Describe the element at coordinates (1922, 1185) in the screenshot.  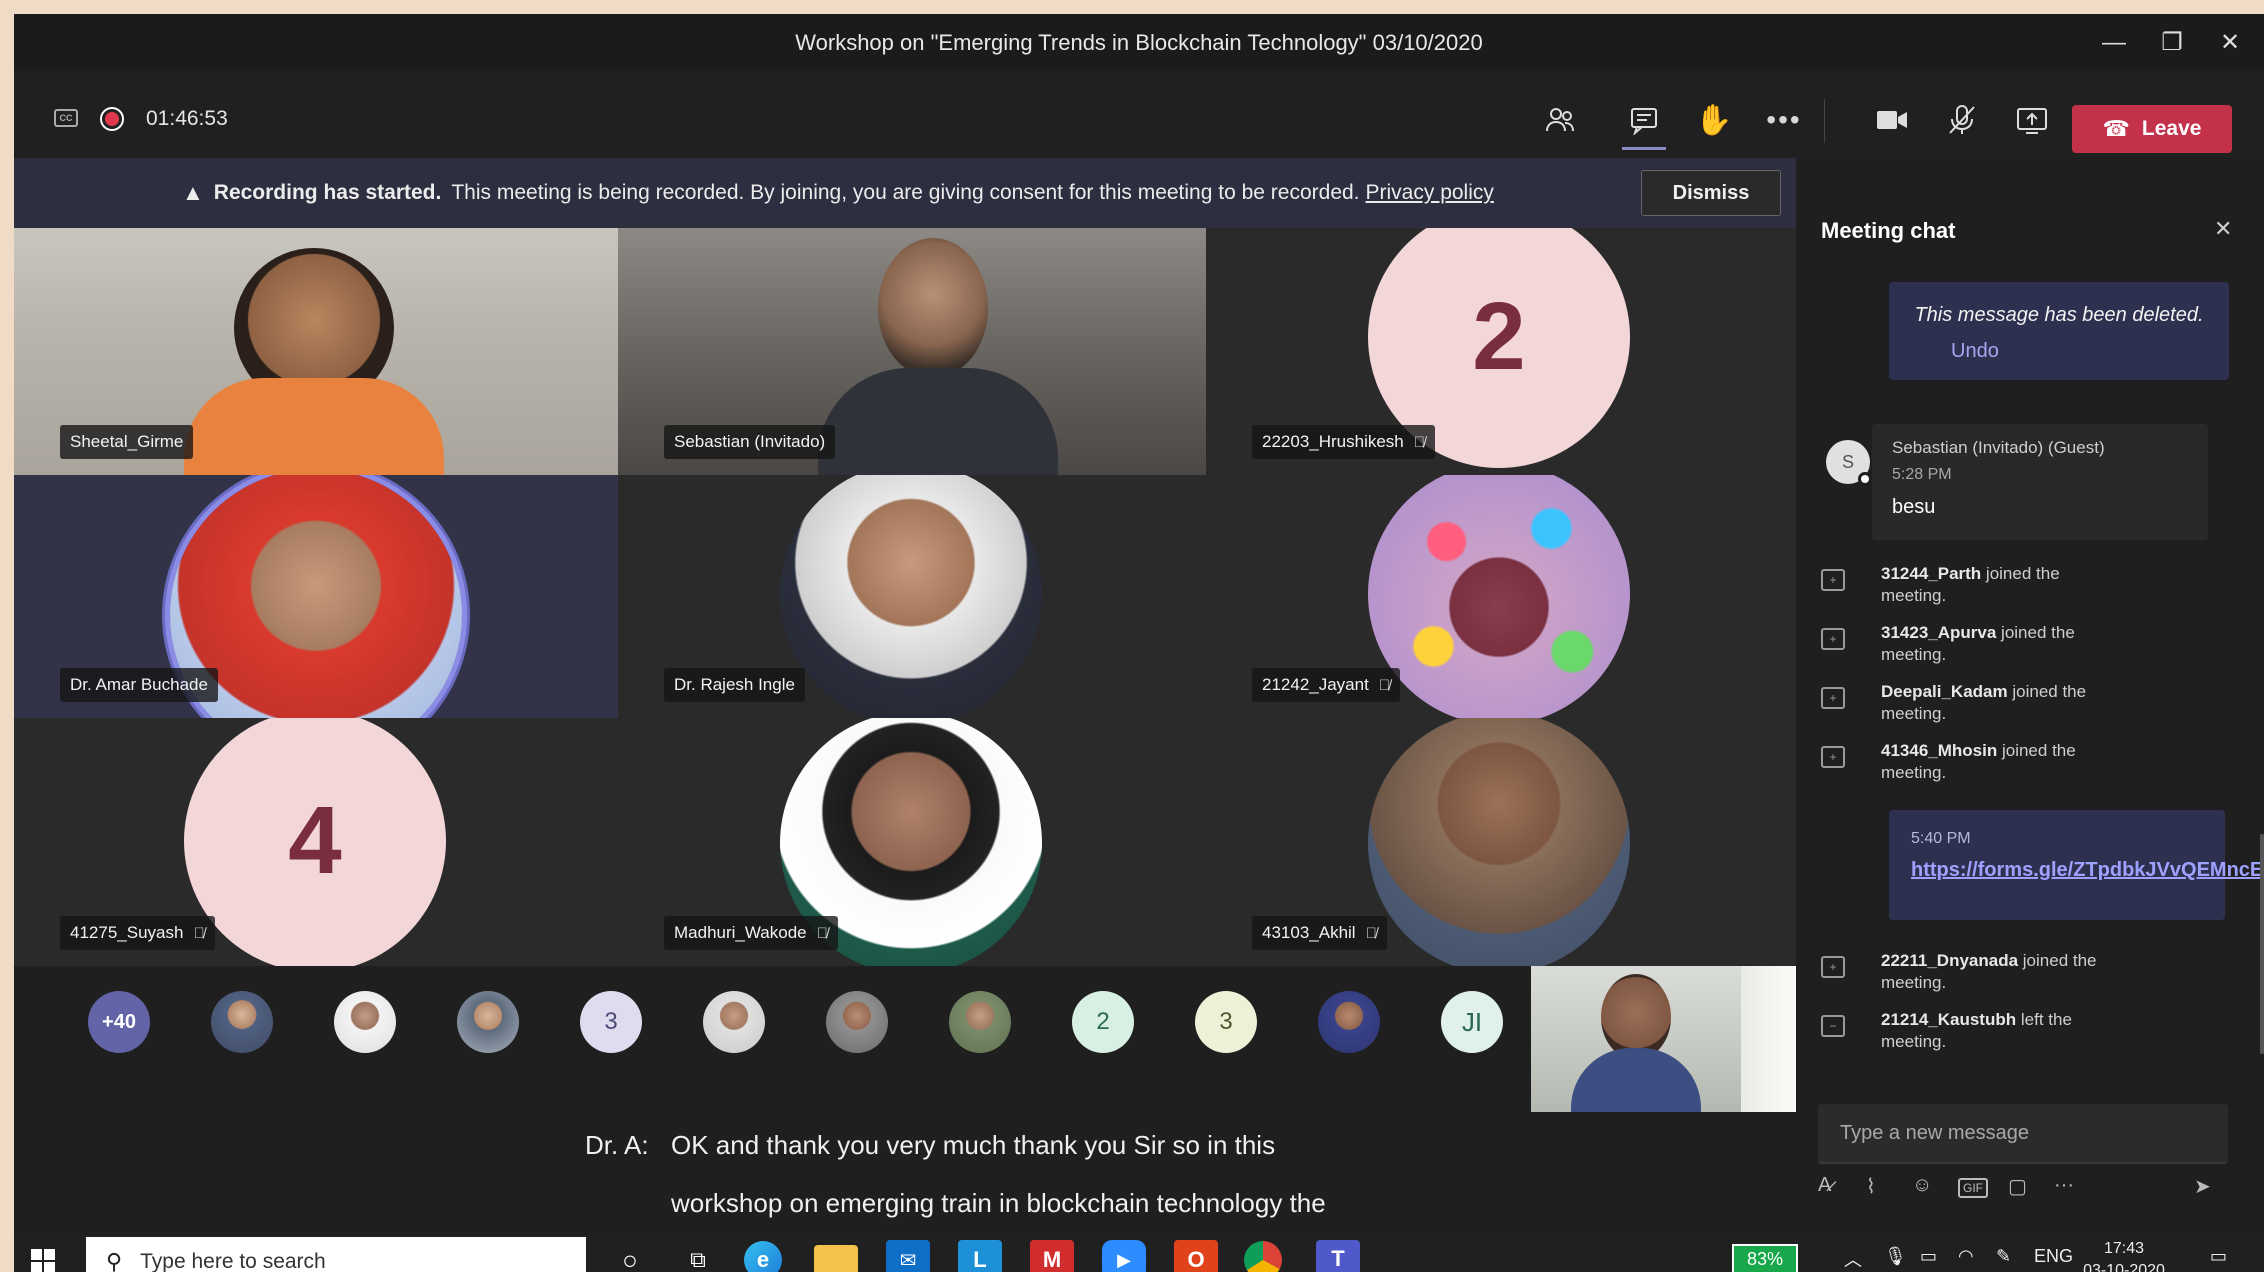
I see `emoji-icon: ☺` at that location.